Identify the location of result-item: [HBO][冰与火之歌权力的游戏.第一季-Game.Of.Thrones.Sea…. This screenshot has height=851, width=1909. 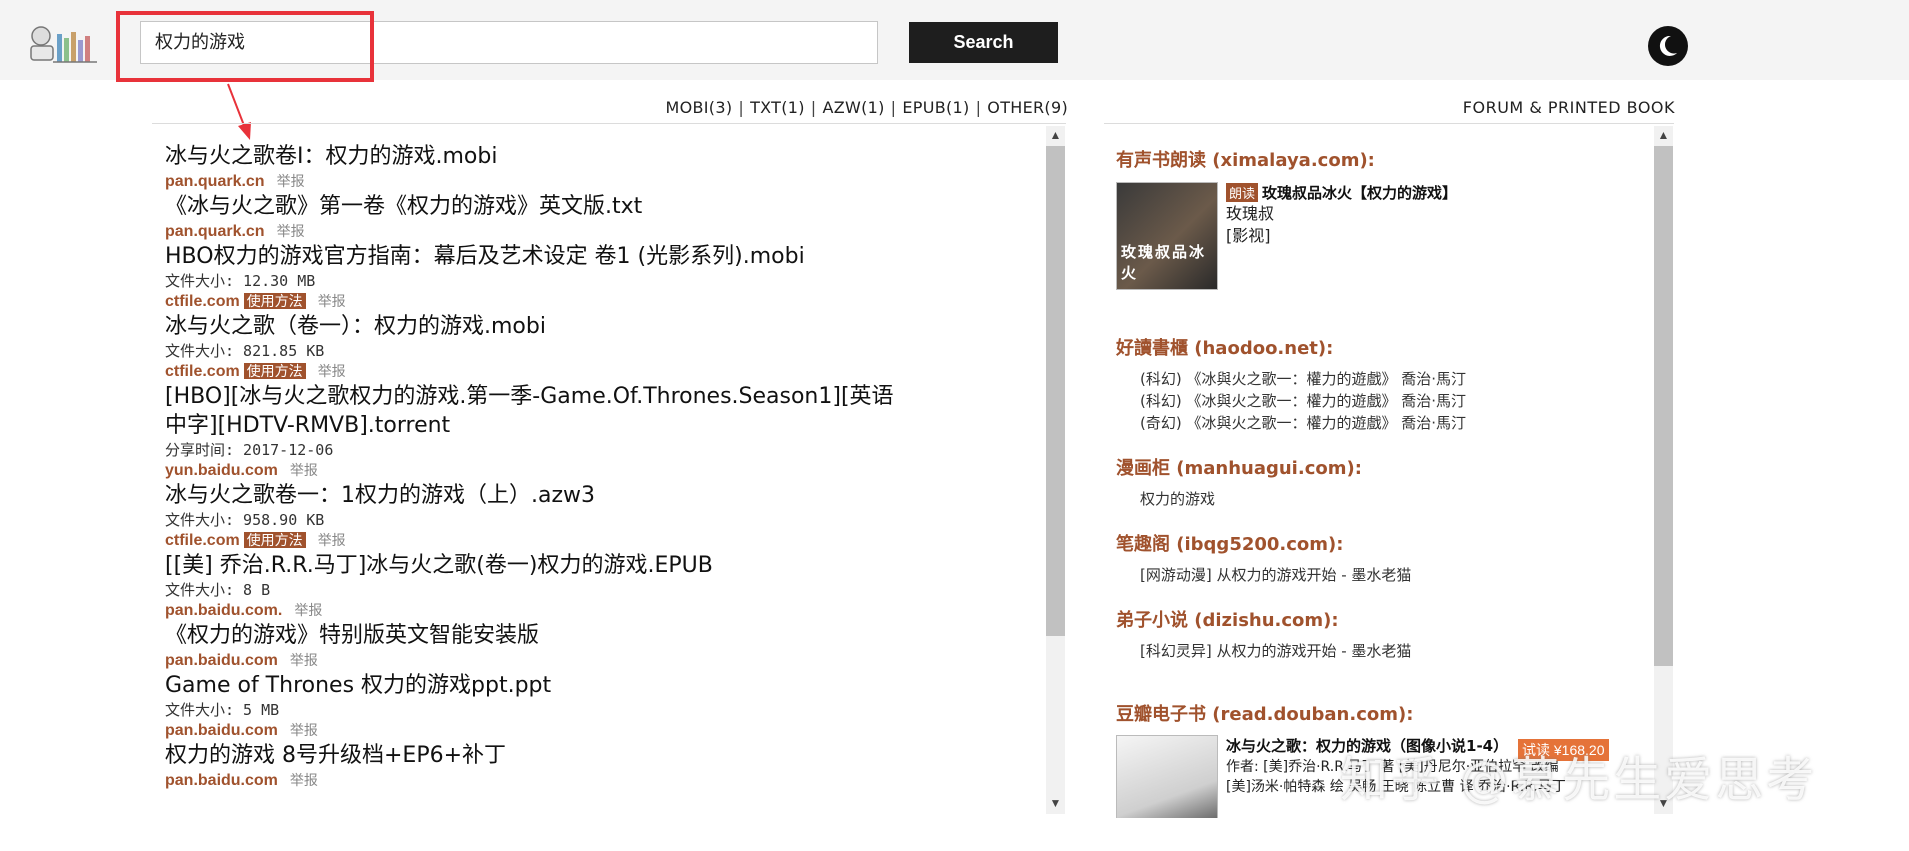
(605, 431).